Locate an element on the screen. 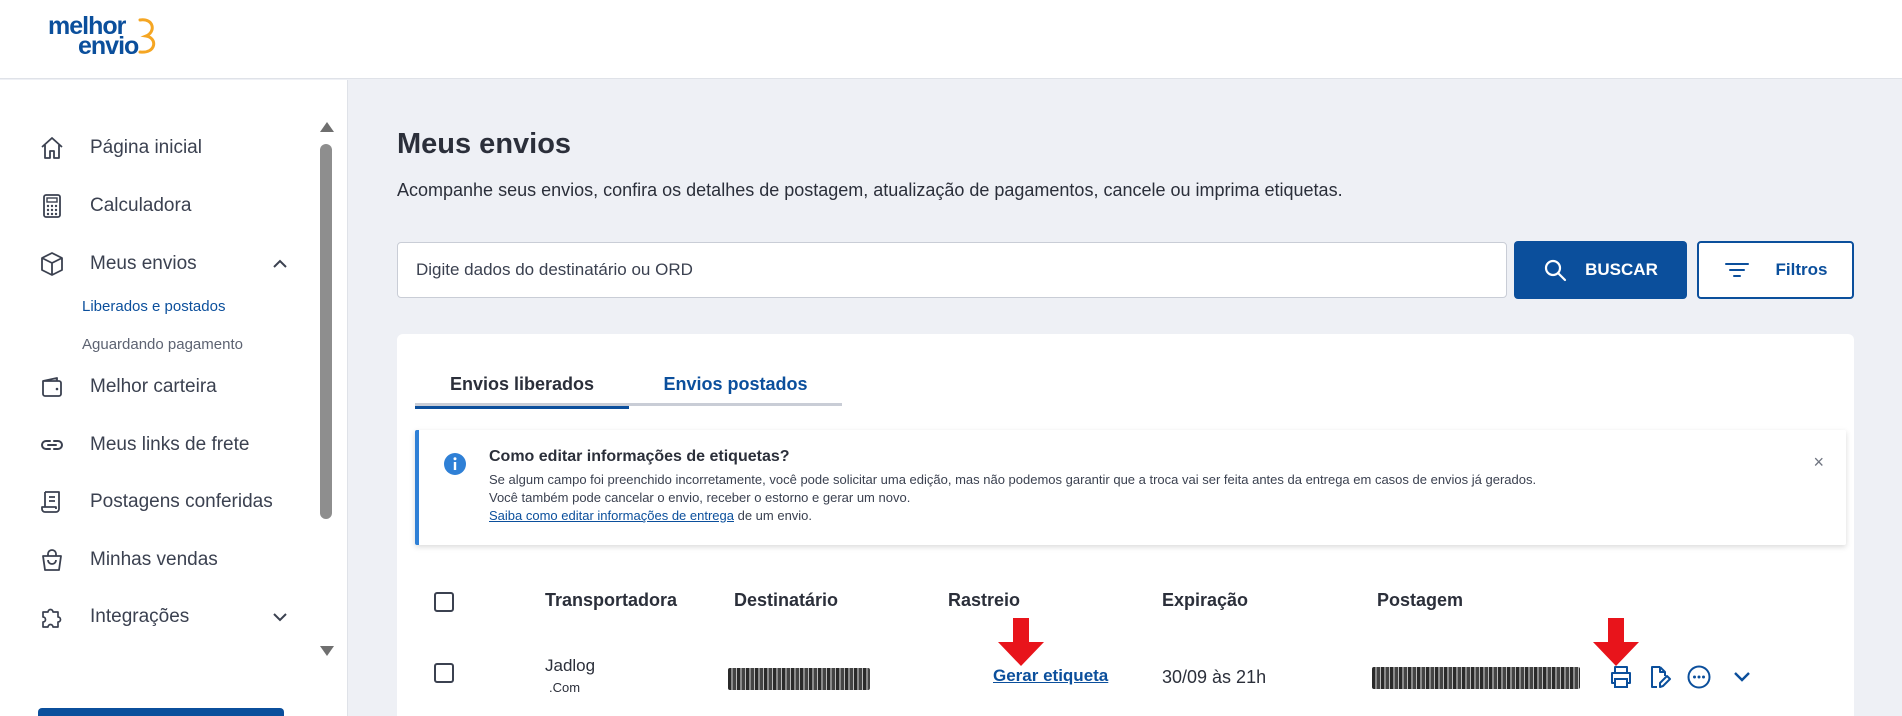 This screenshot has height=716, width=1902. receipt-icon is located at coordinates (52, 502).